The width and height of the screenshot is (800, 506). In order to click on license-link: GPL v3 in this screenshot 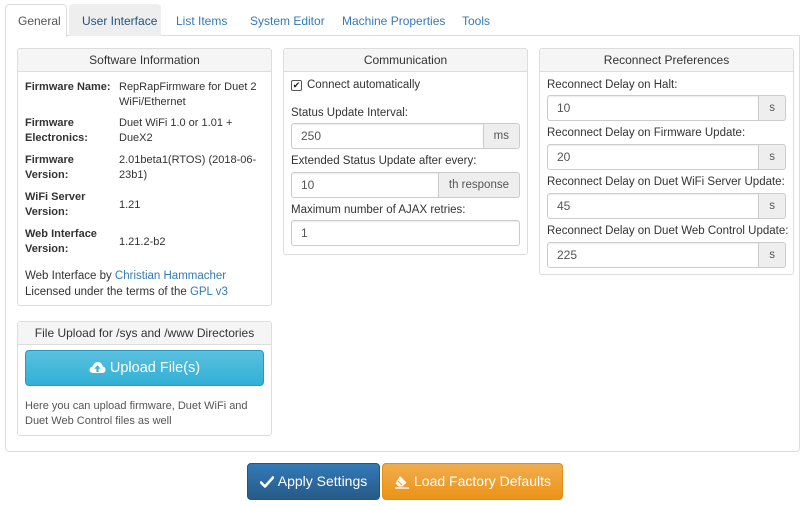, I will do `click(209, 292)`.